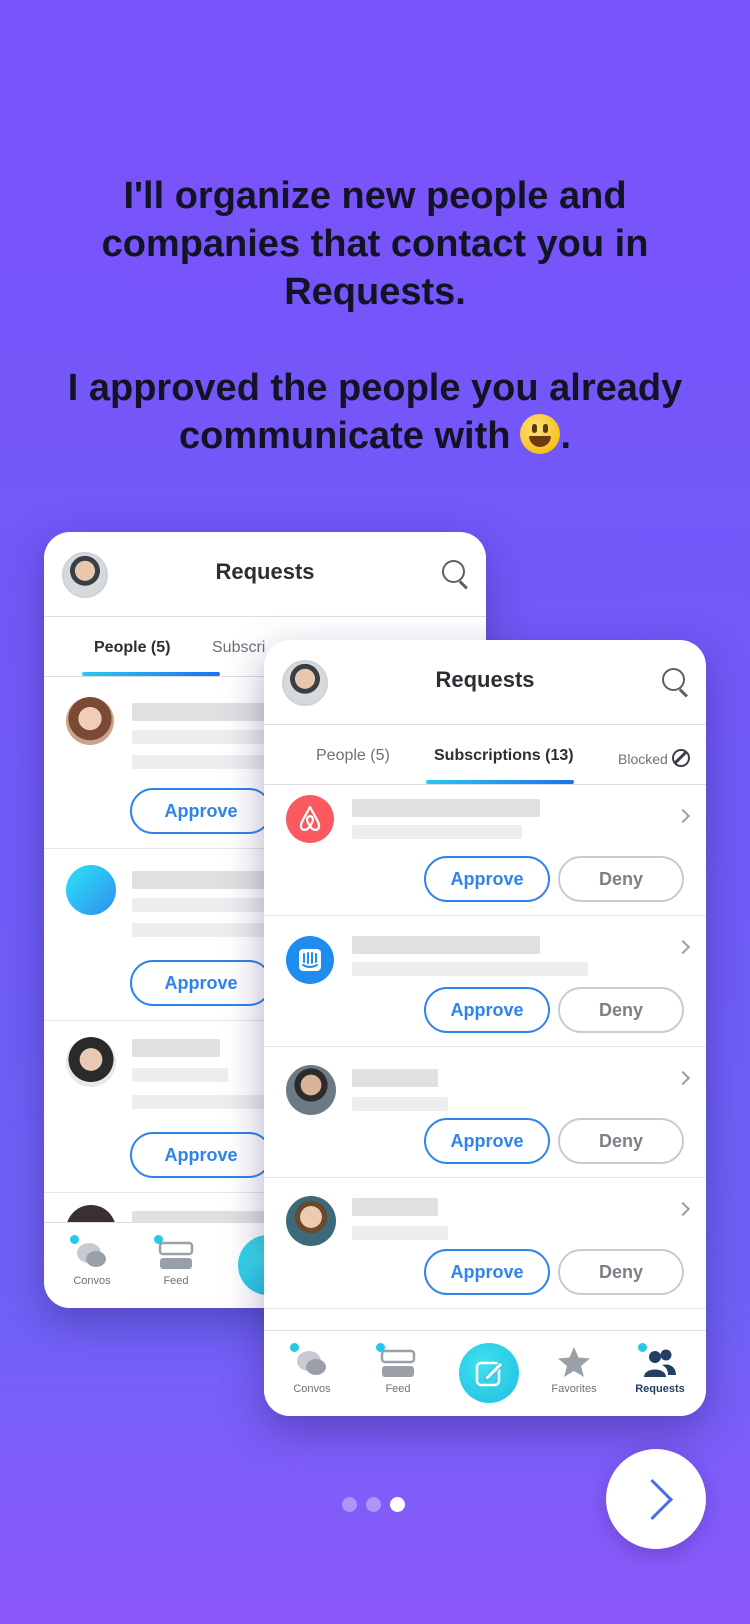  Describe the element at coordinates (660, 1363) in the screenshot. I see `requests-people-icon` at that location.